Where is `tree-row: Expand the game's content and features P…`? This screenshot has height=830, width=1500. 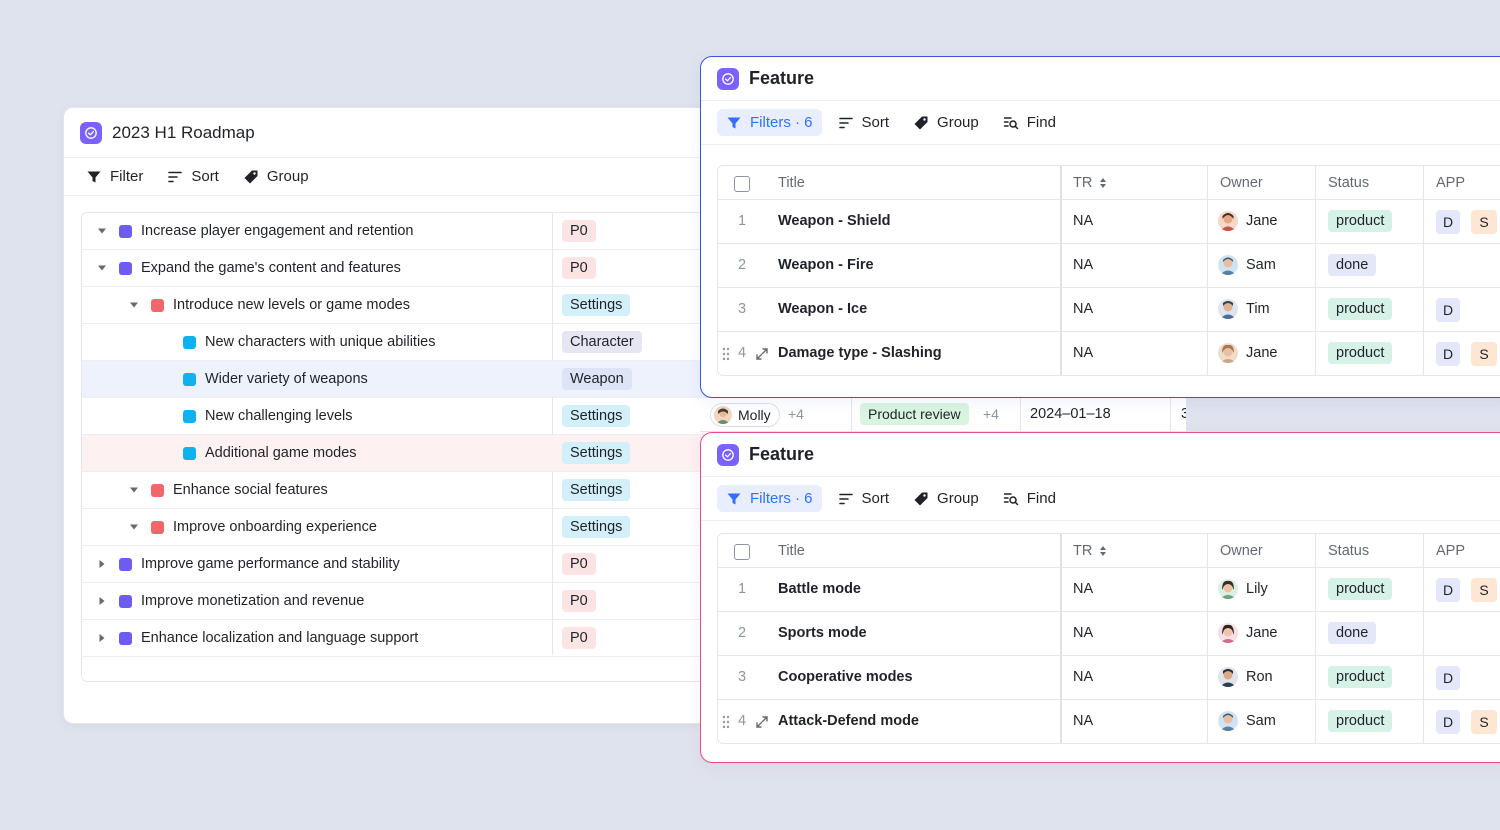 tree-row: Expand the game's content and features P… is located at coordinates (432, 268).